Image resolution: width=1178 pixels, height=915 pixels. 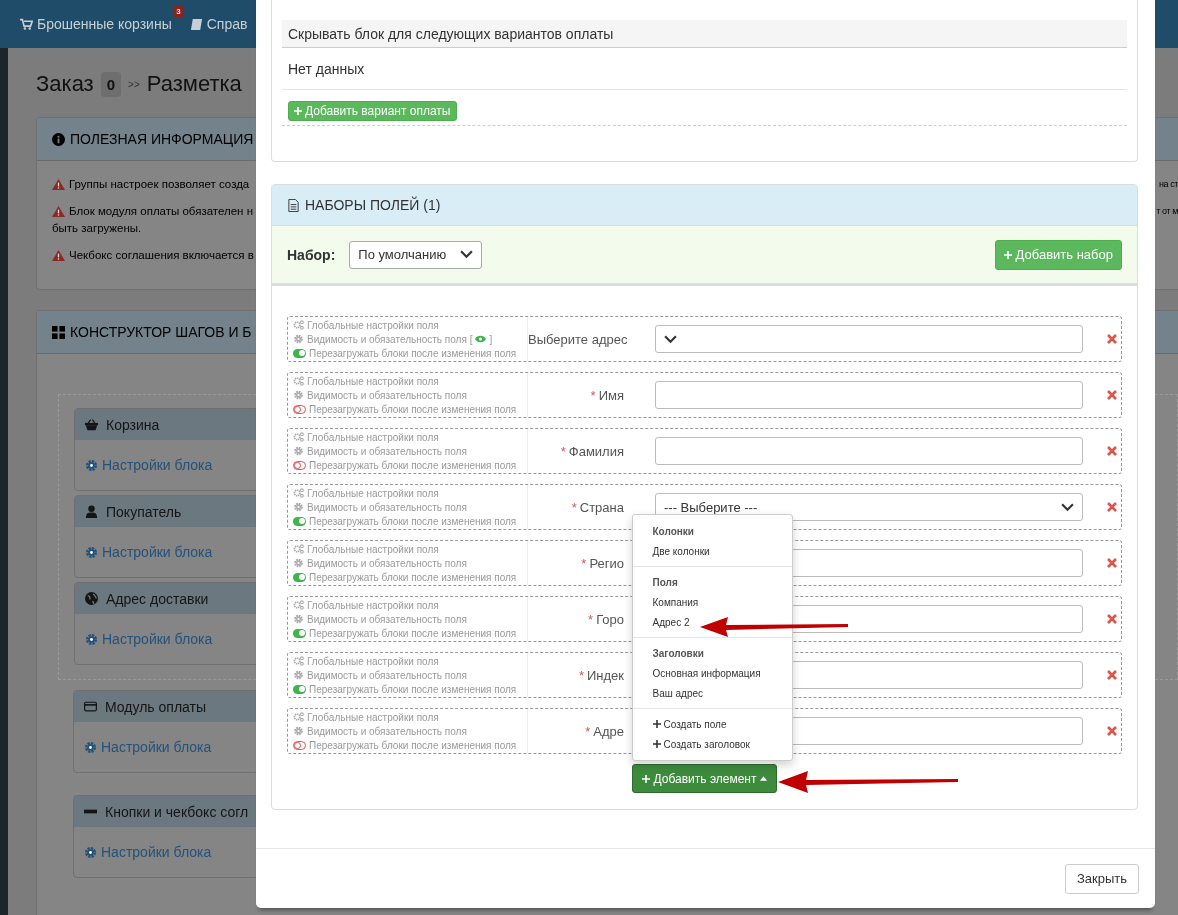 What do you see at coordinates (689, 724) in the screenshot?
I see `menu-item: Создать поле` at bounding box center [689, 724].